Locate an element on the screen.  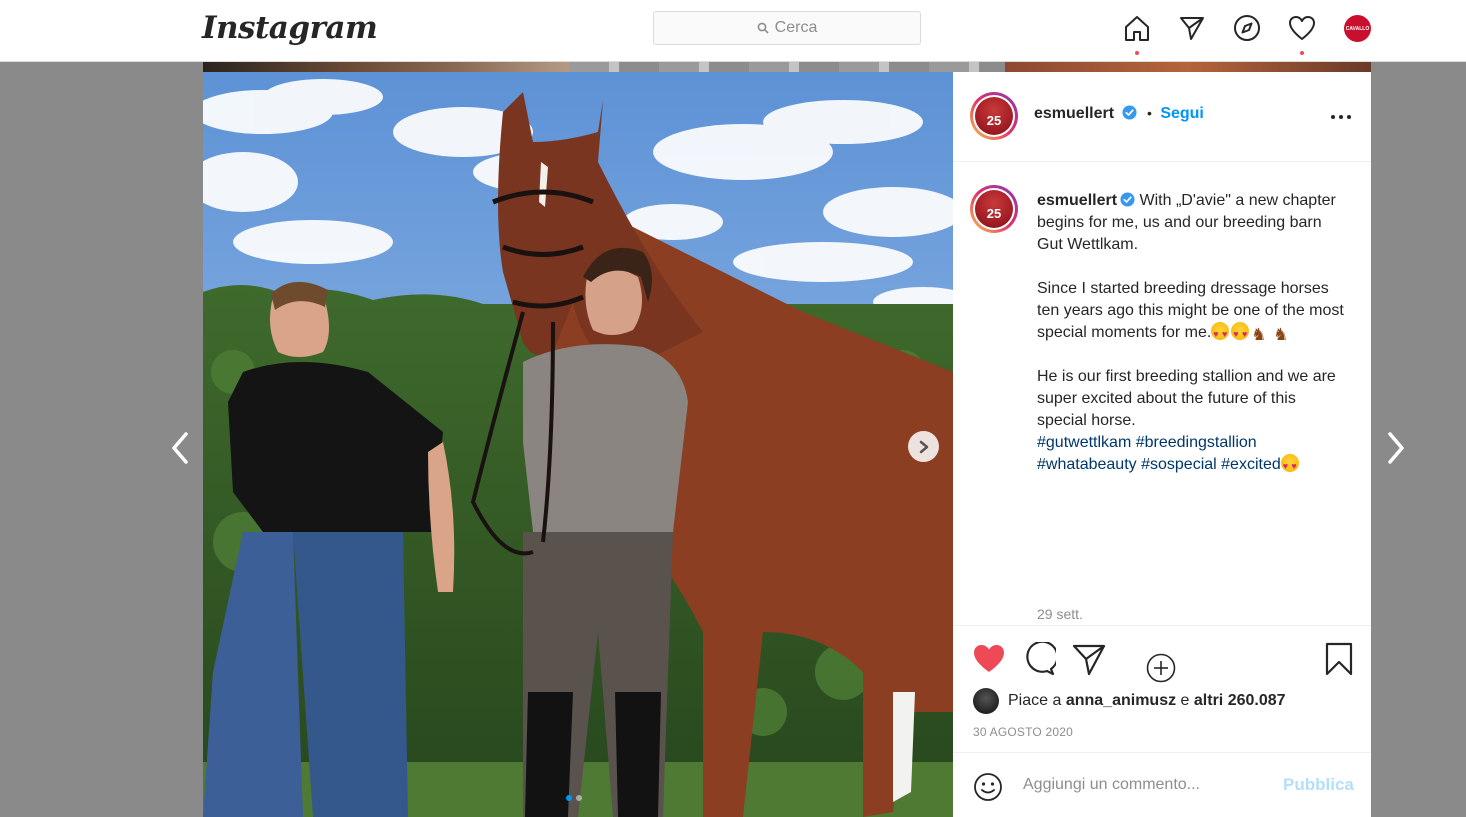
explore-icon is located at coordinates (1247, 28).